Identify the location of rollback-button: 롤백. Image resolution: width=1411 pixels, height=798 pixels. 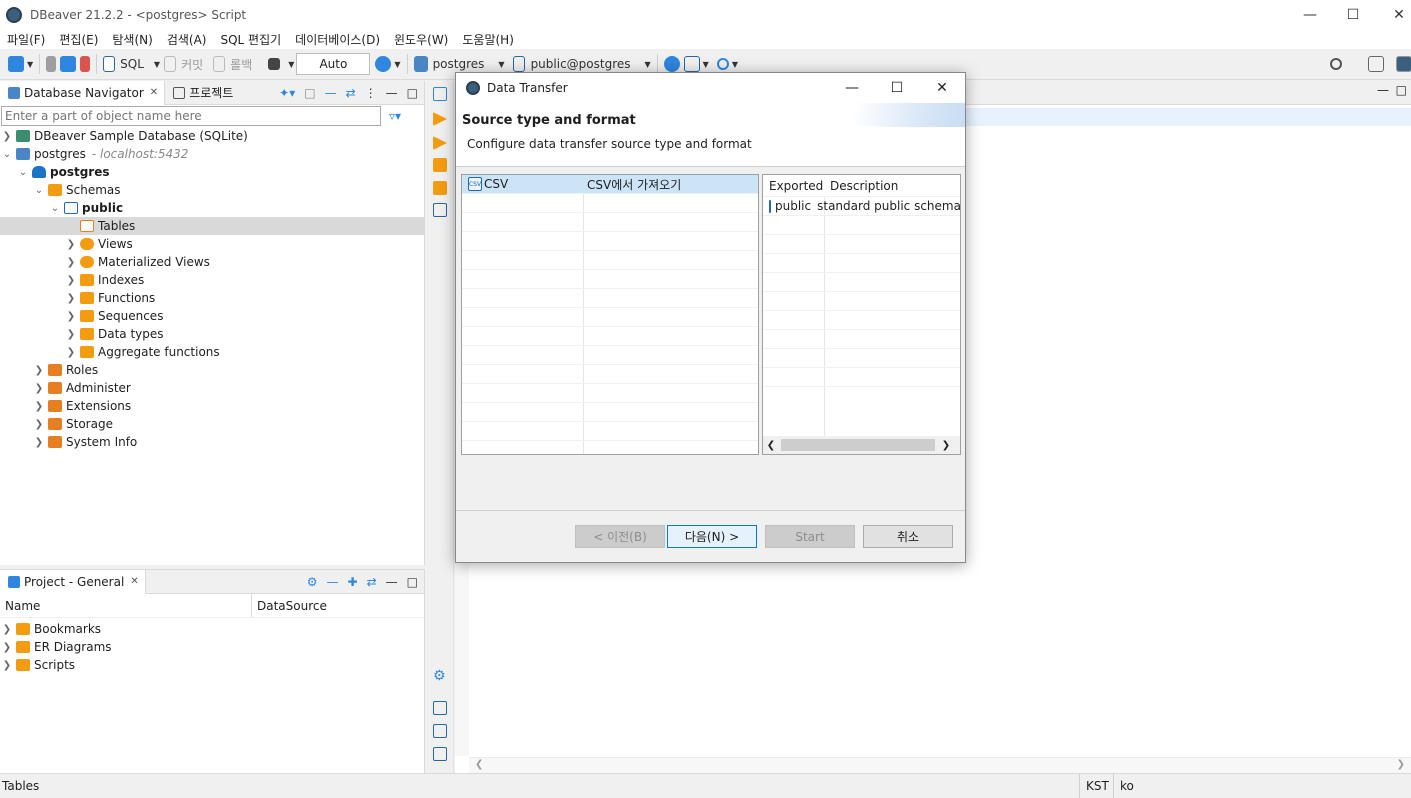
(232, 64).